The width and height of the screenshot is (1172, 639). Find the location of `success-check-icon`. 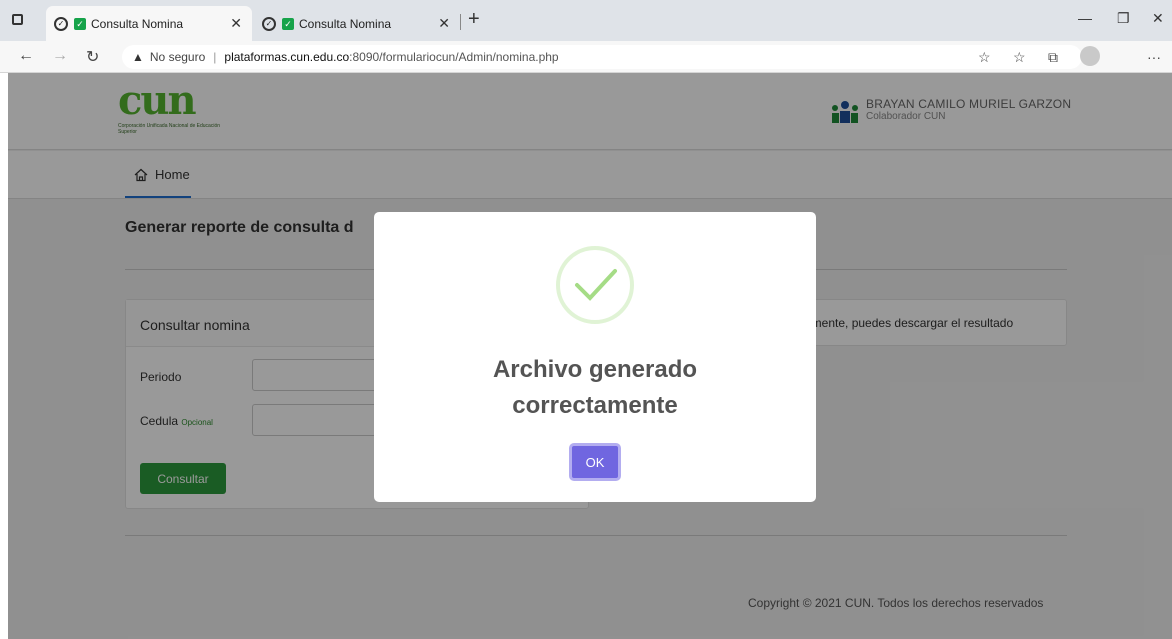

success-check-icon is located at coordinates (595, 285).